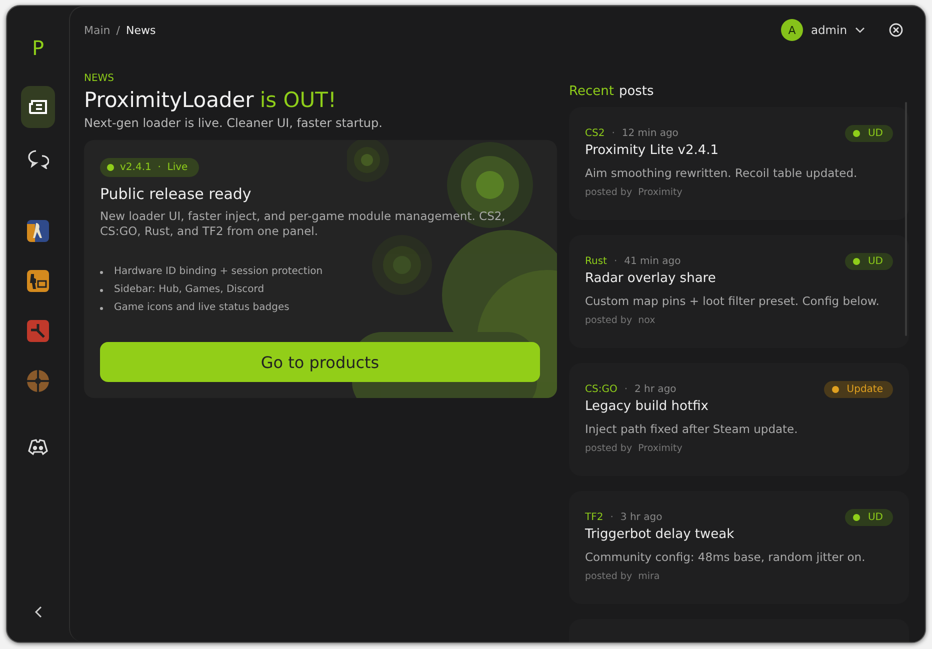 The image size is (932, 649). Describe the element at coordinates (641, 517) in the screenshot. I see `post-time: 3 hr ago` at that location.